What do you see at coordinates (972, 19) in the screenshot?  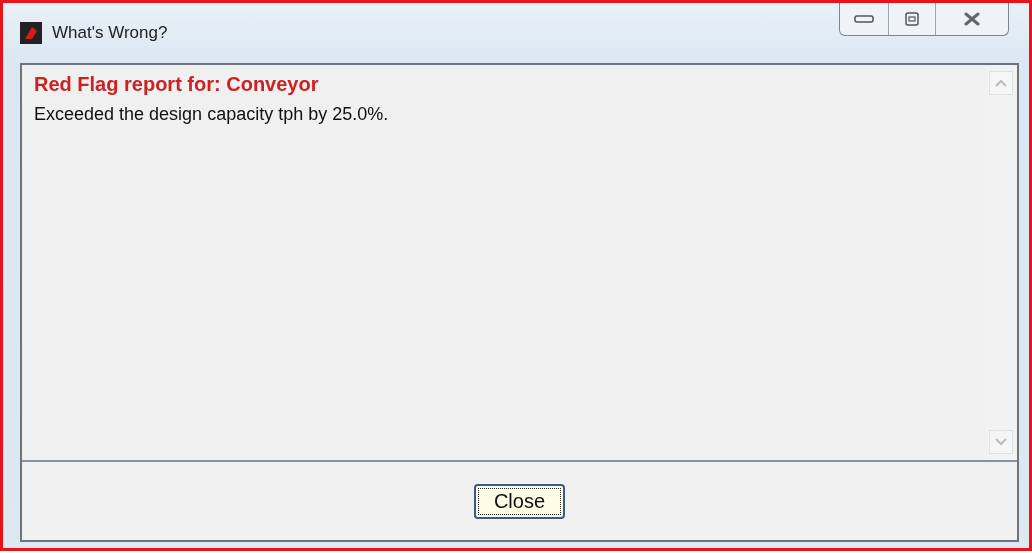 I see `close-icon` at bounding box center [972, 19].